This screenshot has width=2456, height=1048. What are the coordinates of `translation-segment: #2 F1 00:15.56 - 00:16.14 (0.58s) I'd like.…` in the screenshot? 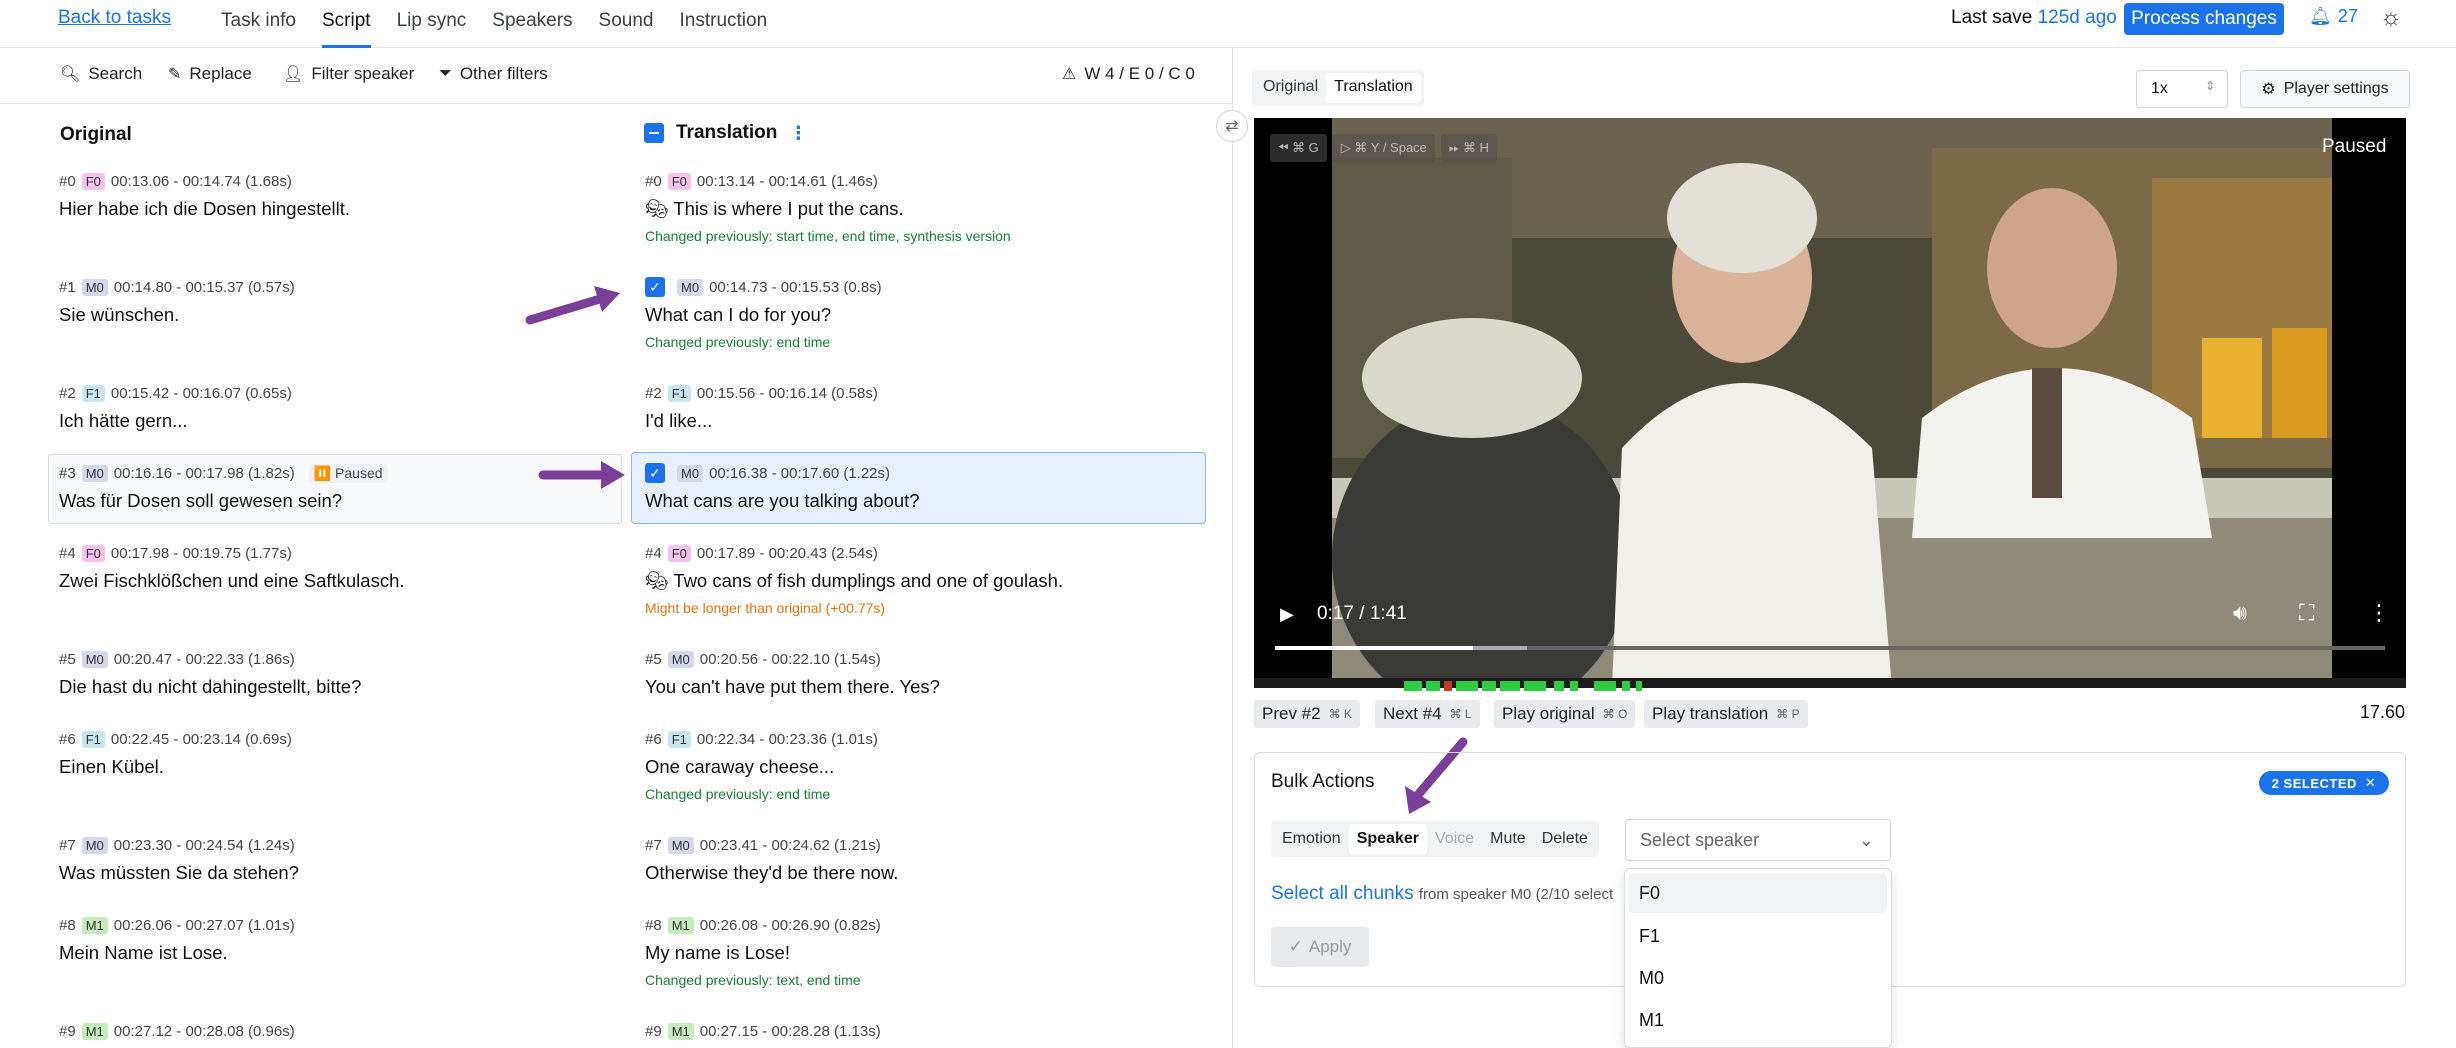 It's located at (761, 407).